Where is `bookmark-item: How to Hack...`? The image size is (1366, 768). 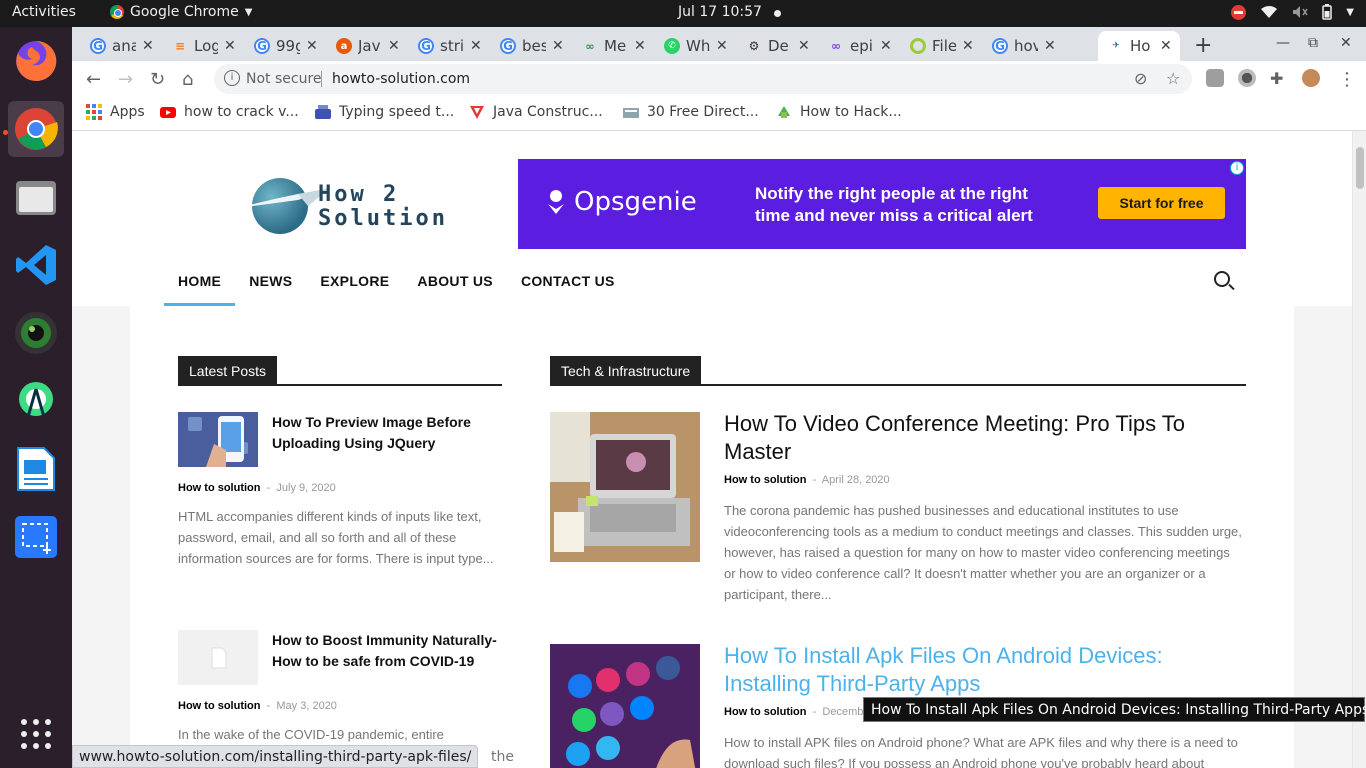 bookmark-item: How to Hack... is located at coordinates (839, 112).